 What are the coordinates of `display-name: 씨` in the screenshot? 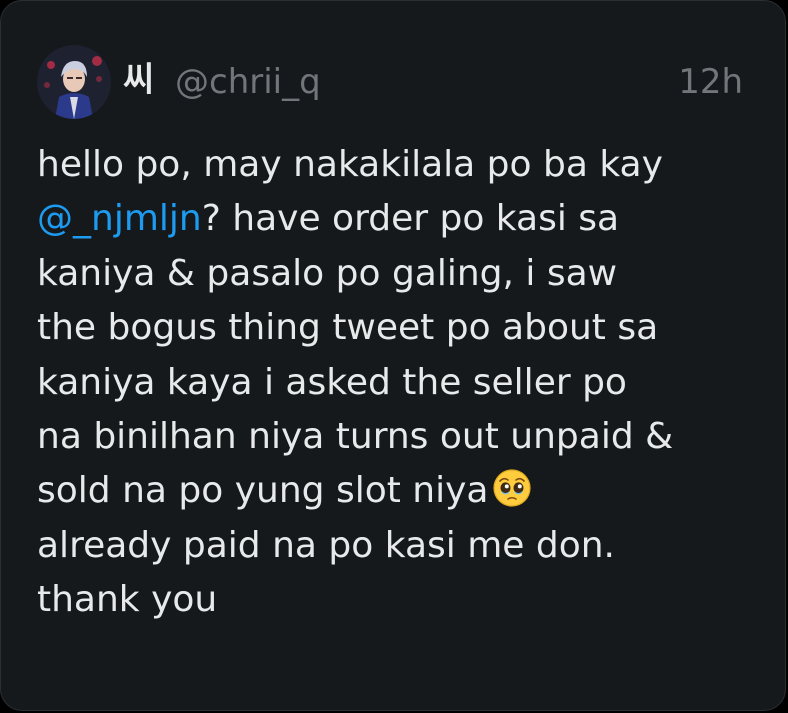 It's located at (138, 80).